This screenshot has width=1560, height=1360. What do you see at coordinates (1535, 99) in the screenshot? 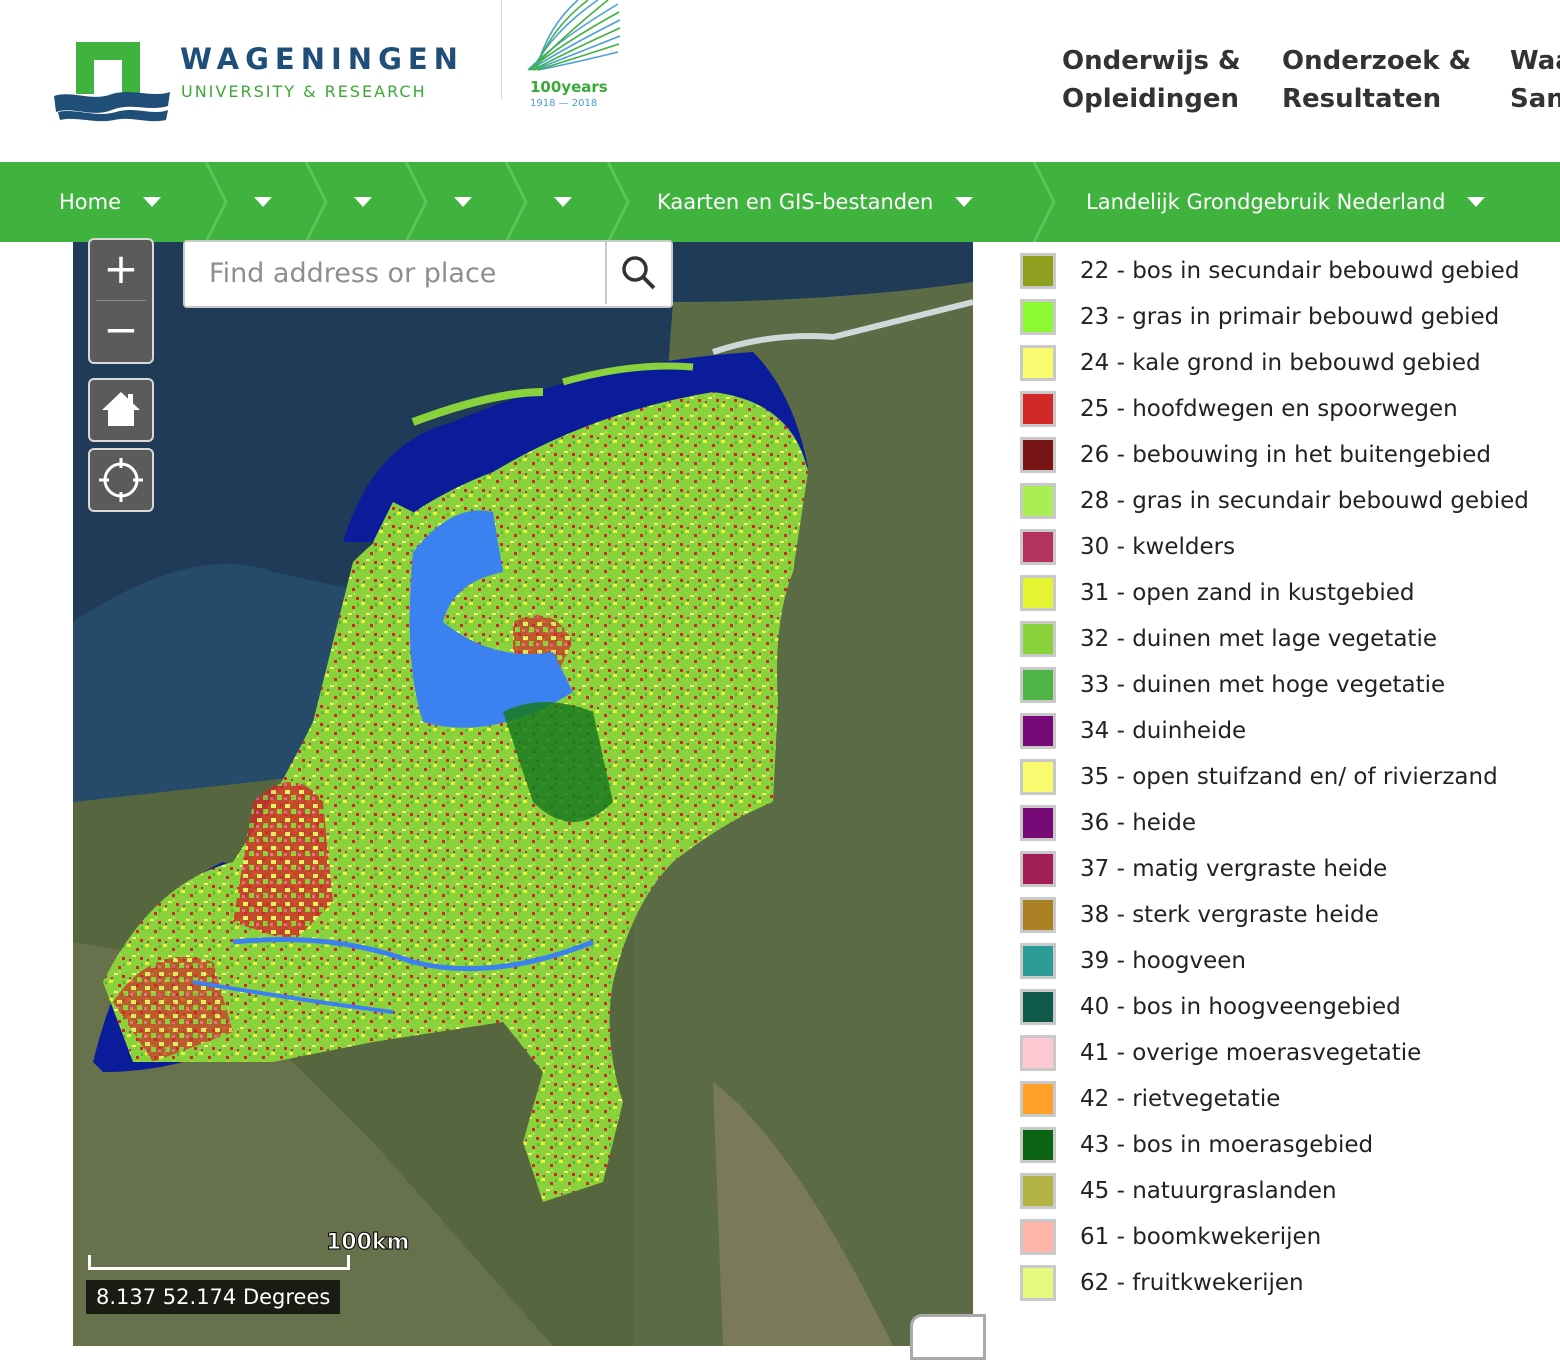
I see `nav-label-line2: San` at bounding box center [1535, 99].